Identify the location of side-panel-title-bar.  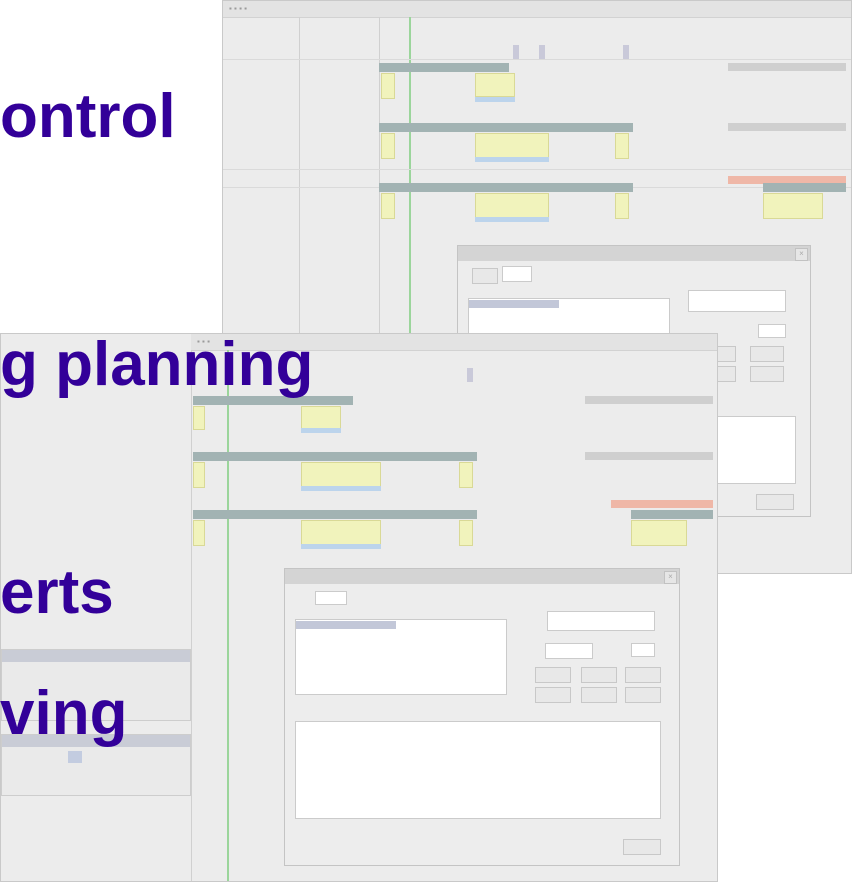
(96, 656).